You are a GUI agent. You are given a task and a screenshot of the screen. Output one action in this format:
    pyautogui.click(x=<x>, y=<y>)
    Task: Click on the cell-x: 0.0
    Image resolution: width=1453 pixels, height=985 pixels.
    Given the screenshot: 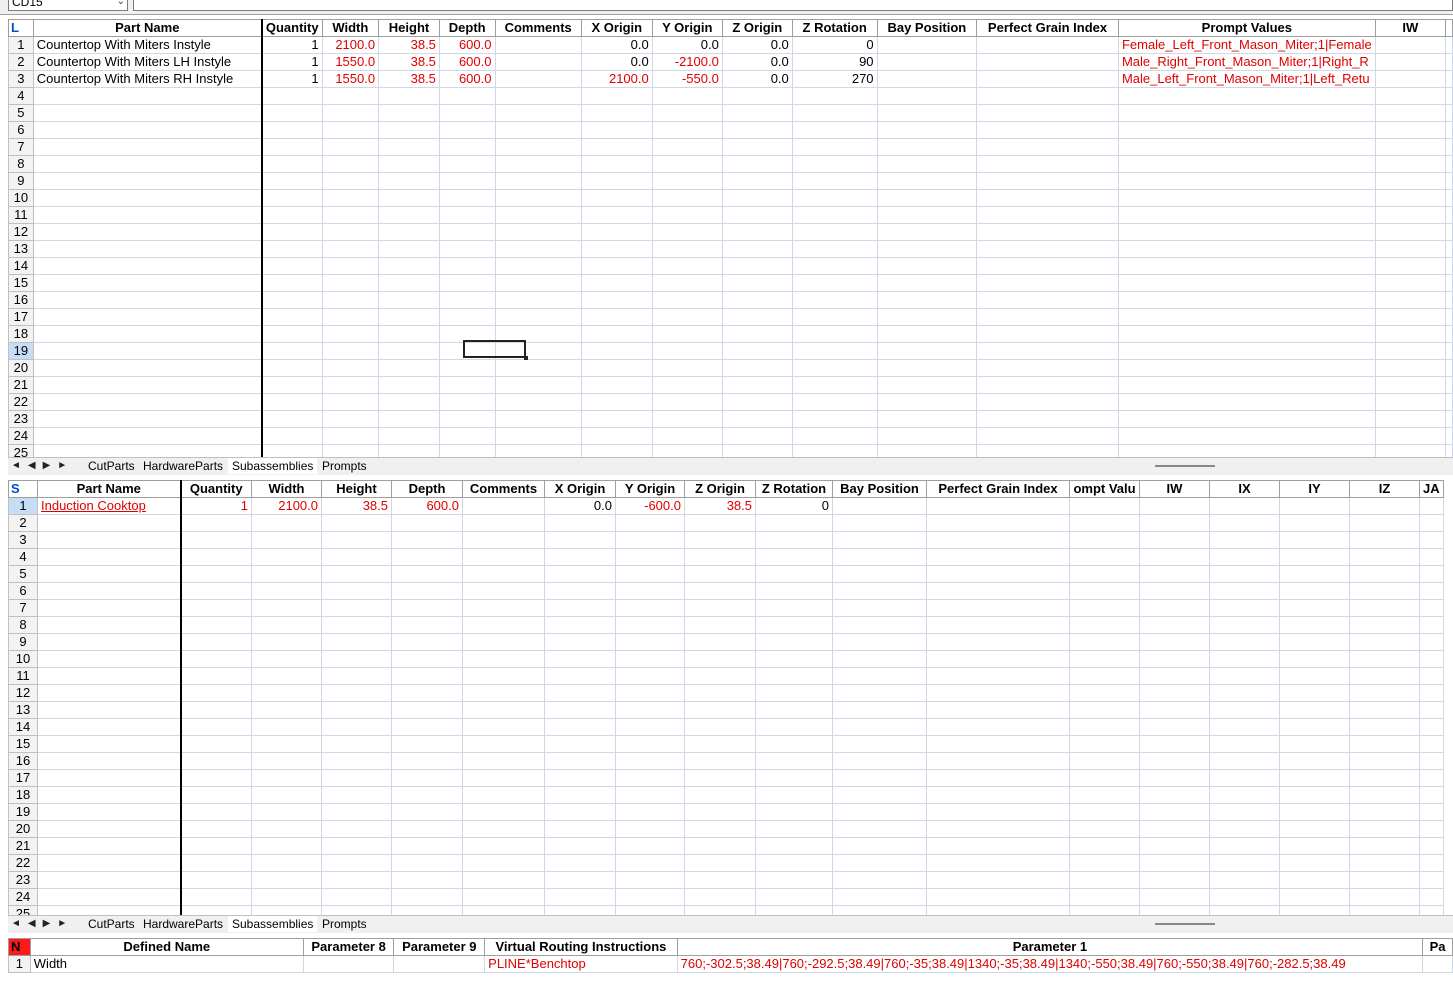 What is the action you would take?
    pyautogui.click(x=616, y=45)
    